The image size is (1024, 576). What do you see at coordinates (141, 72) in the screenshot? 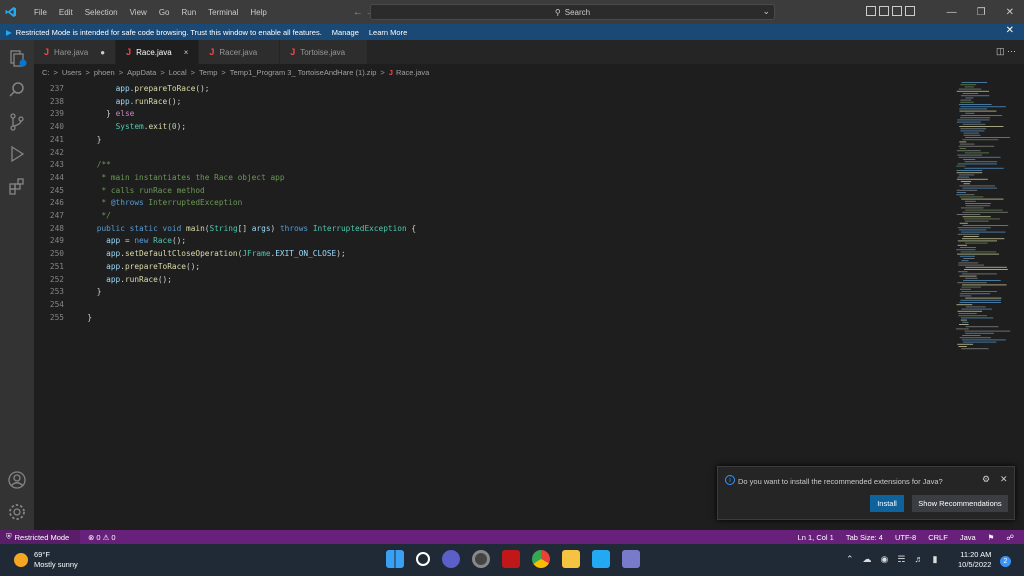
I see `breadcrumb-item: AppData` at bounding box center [141, 72].